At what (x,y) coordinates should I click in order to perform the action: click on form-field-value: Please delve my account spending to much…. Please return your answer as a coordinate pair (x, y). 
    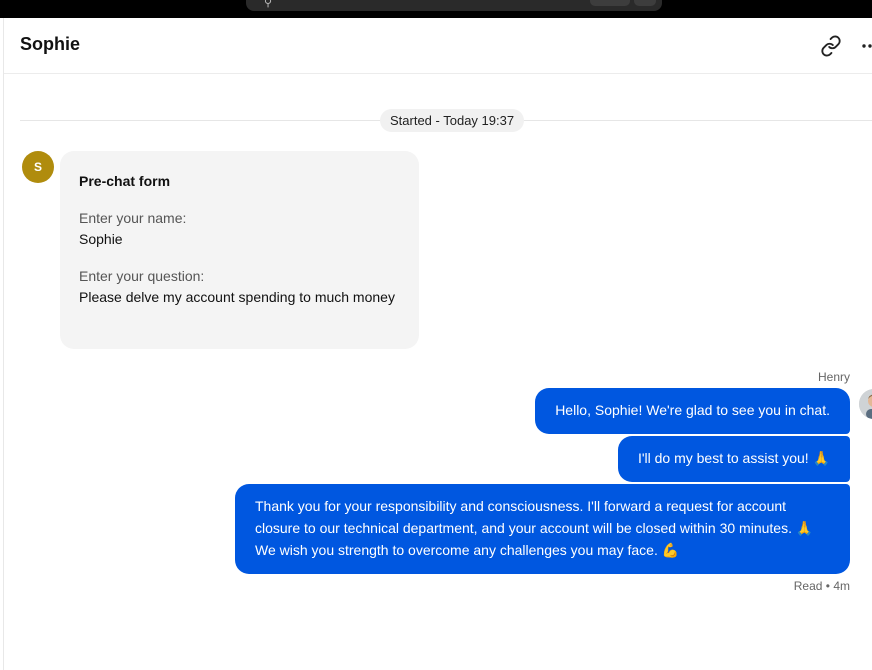
    Looking at the image, I should click on (237, 297).